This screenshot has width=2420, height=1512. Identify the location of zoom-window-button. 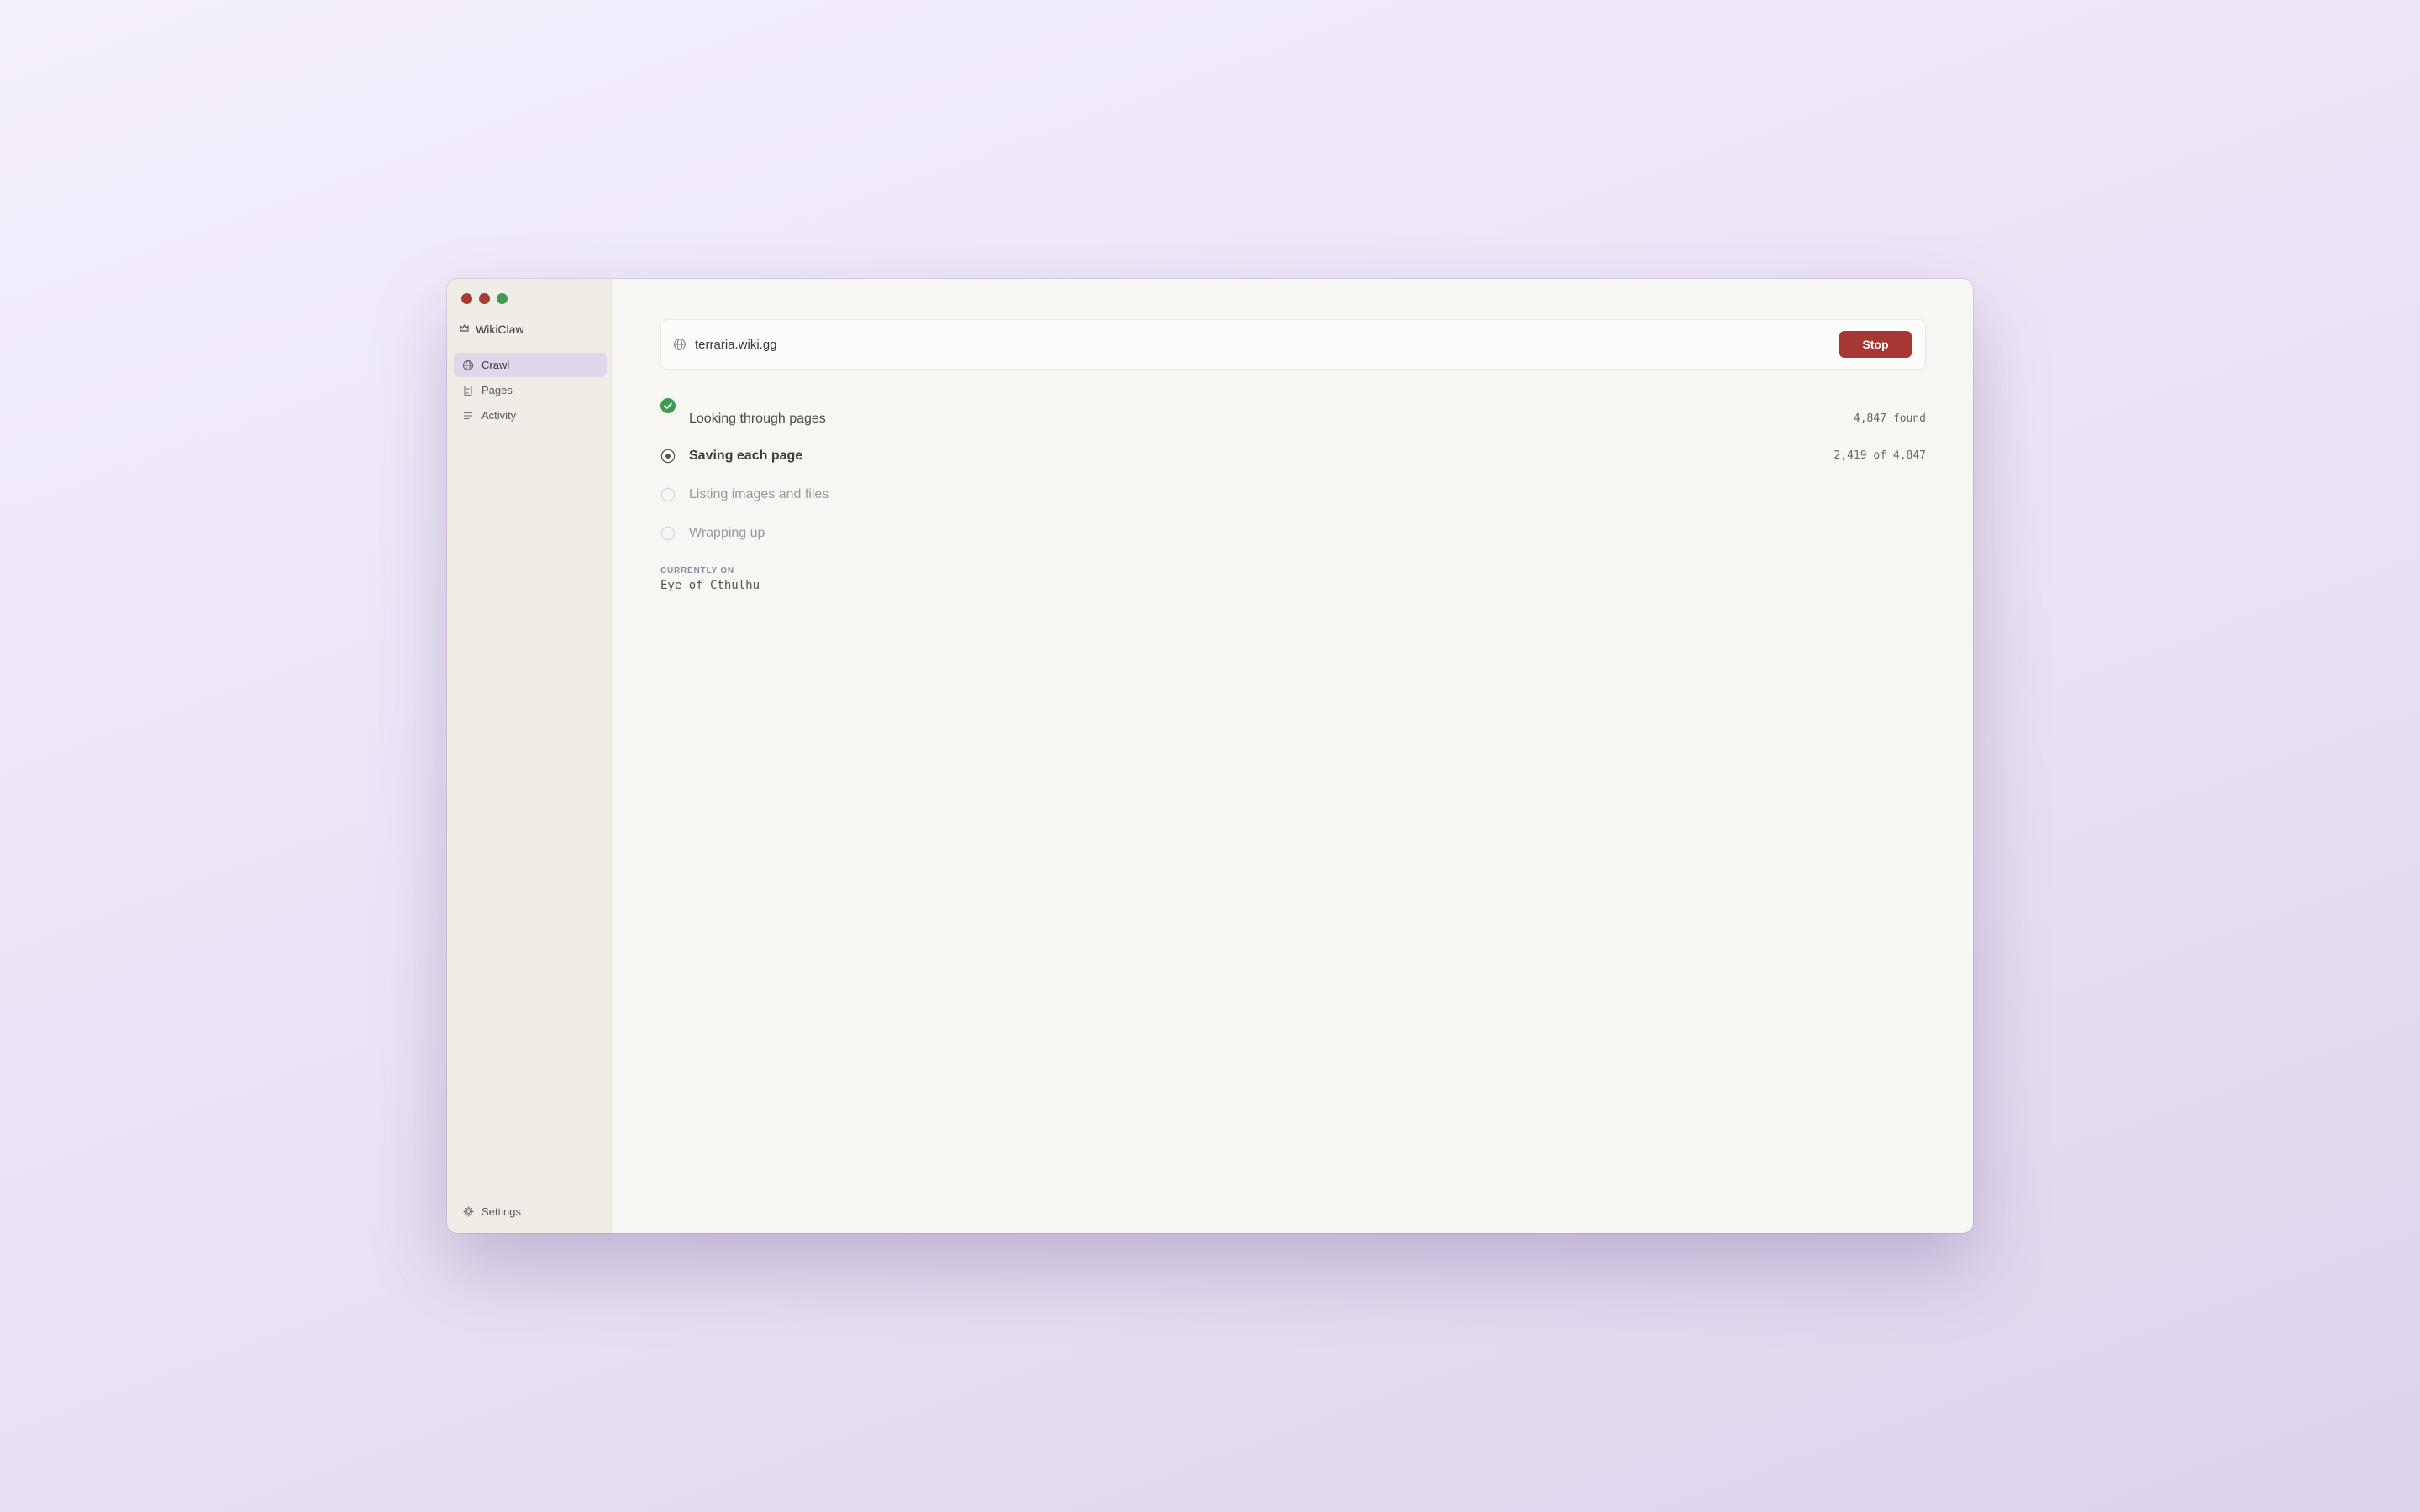
(502, 298).